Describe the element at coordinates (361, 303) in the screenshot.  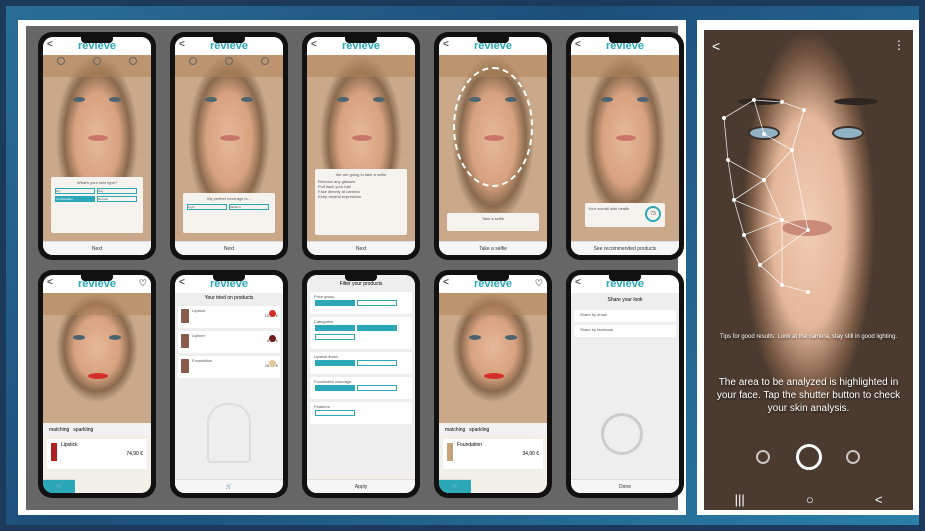
I see `filter-section: Price group` at that location.